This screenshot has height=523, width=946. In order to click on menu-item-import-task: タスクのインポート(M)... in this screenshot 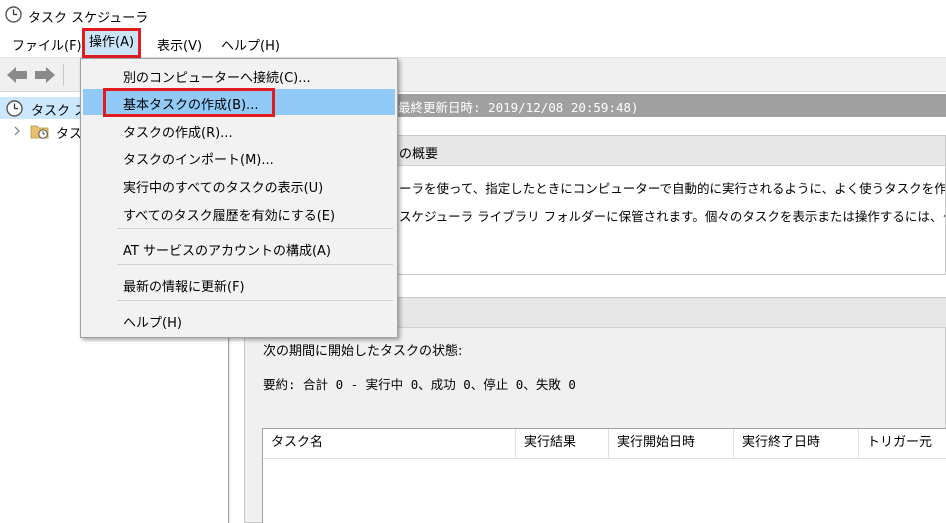, I will do `click(239, 157)`.